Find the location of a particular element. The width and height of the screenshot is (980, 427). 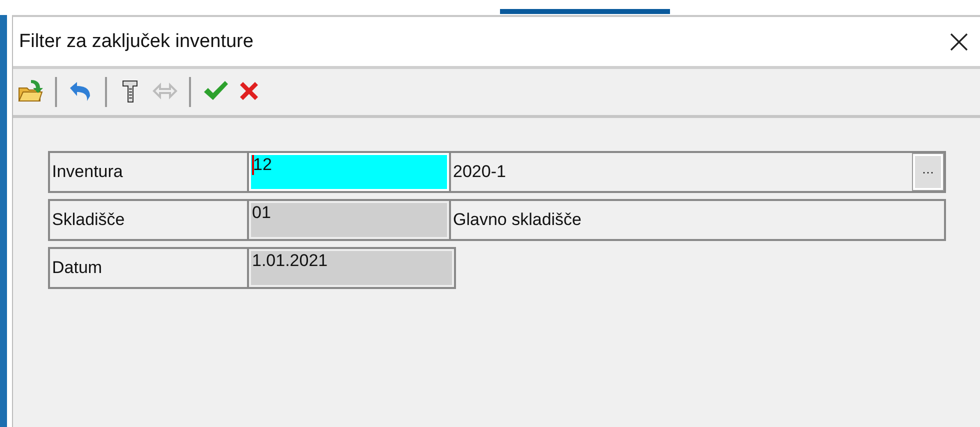

field-label: Datum is located at coordinates (148, 268).